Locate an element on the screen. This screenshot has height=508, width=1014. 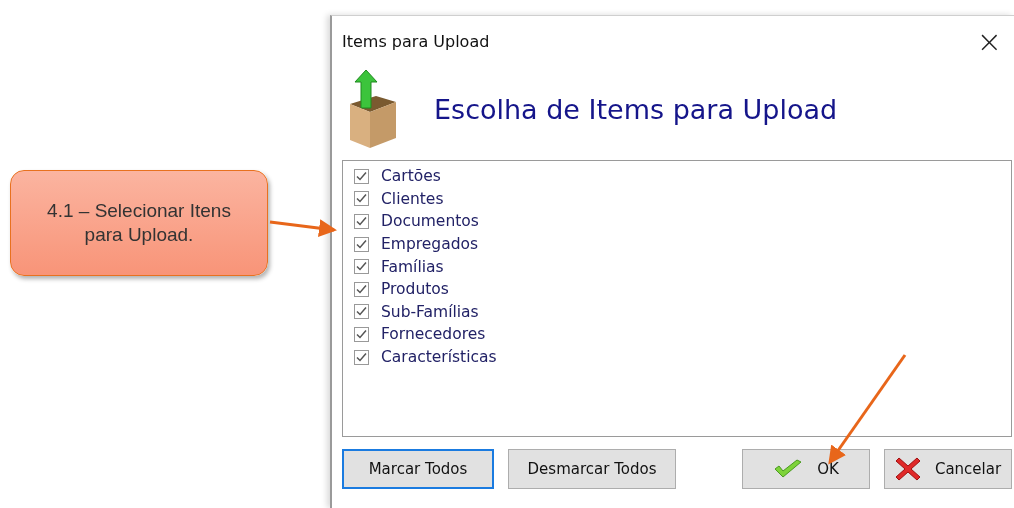
pointer-arrow is located at coordinates (303, 228).